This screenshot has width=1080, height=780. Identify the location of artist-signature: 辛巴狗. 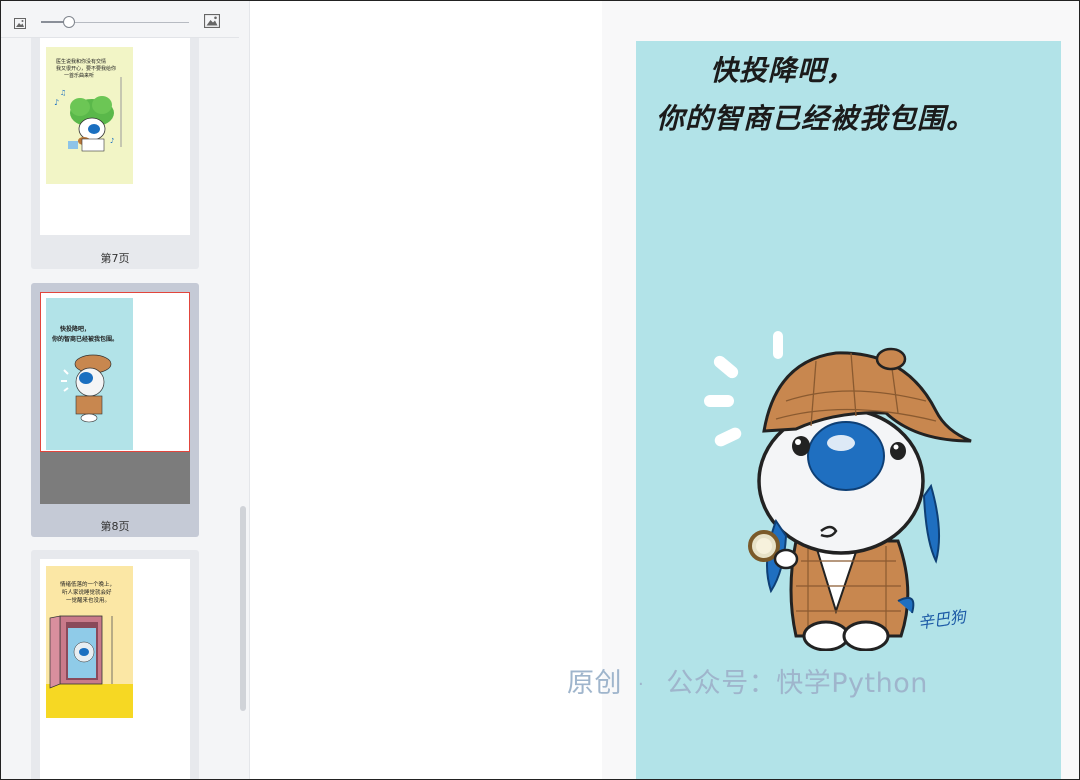
(943, 620).